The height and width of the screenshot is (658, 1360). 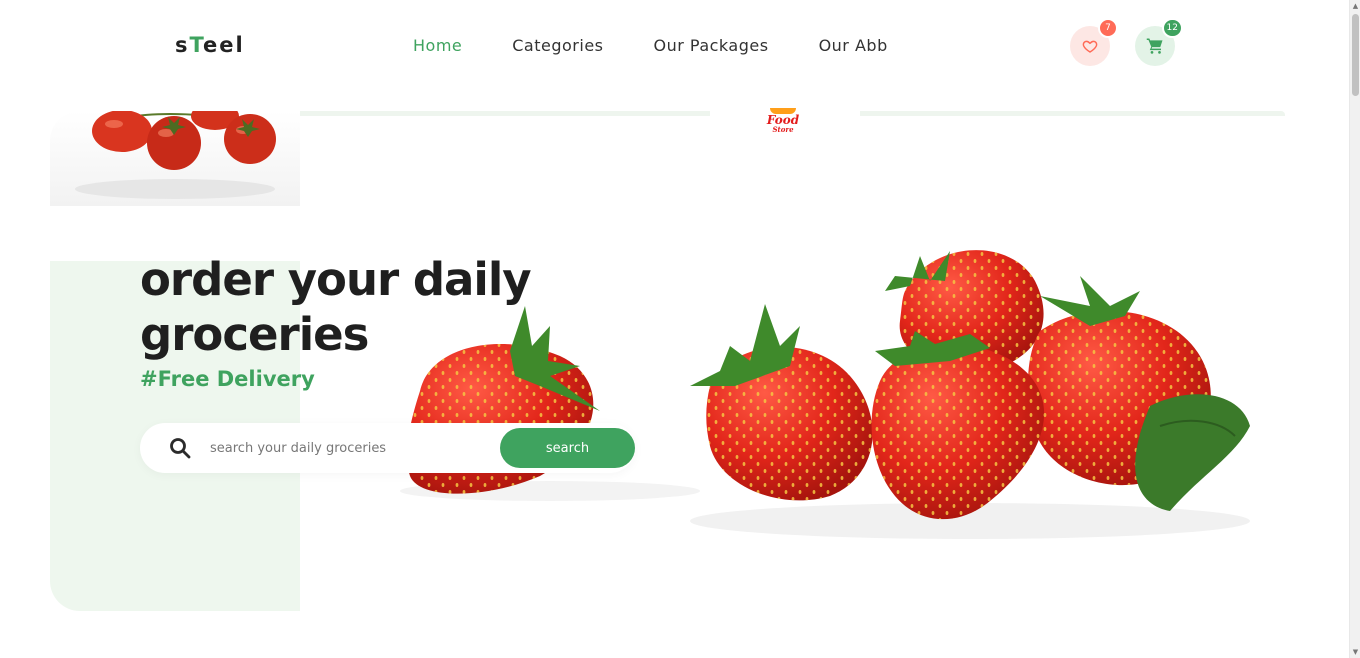 I want to click on hero-headline: order your daily groceries, so click(x=336, y=307).